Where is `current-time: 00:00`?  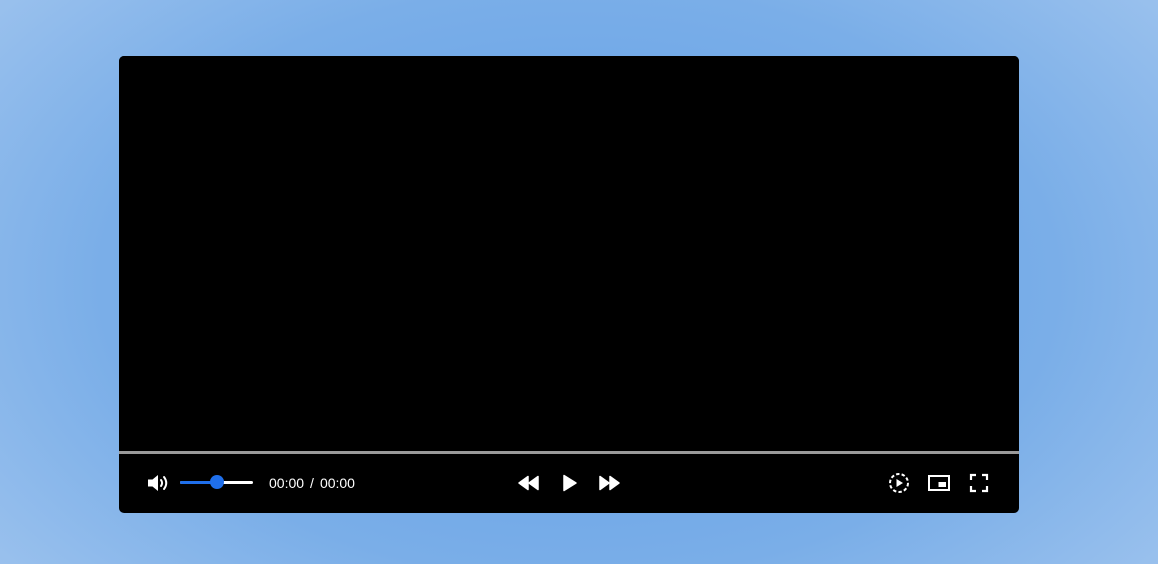 current-time: 00:00 is located at coordinates (287, 483).